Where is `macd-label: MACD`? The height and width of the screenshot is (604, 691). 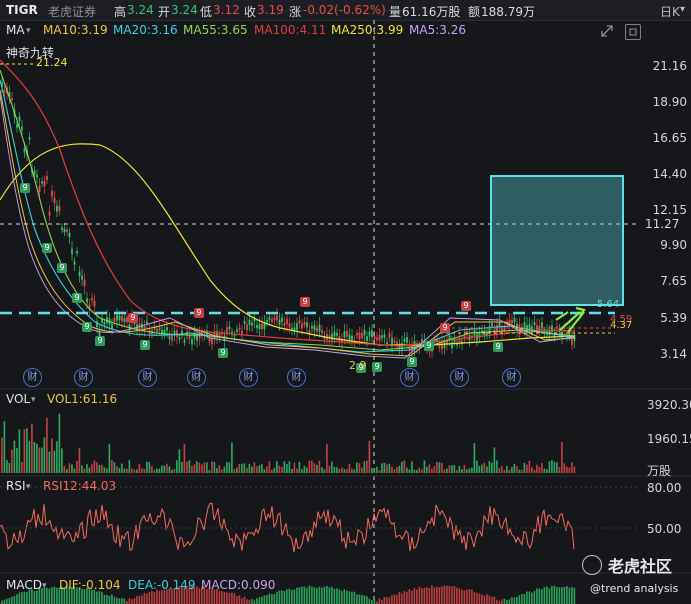 macd-label: MACD is located at coordinates (24, 585).